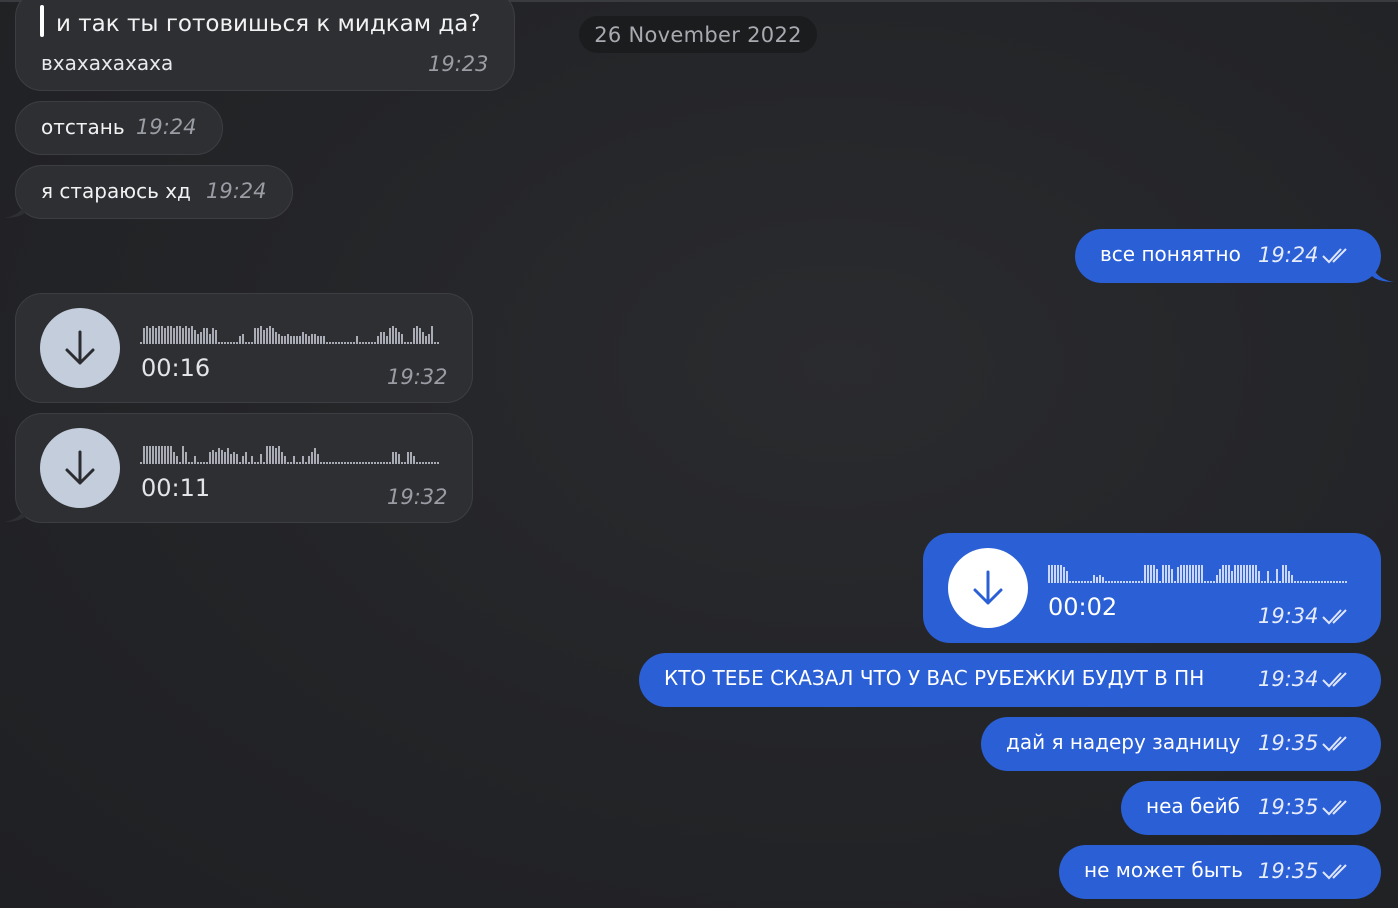 The image size is (1398, 908). What do you see at coordinates (244, 468) in the screenshot?
I see `incoming-voice-message-2: 00:11 19:32` at bounding box center [244, 468].